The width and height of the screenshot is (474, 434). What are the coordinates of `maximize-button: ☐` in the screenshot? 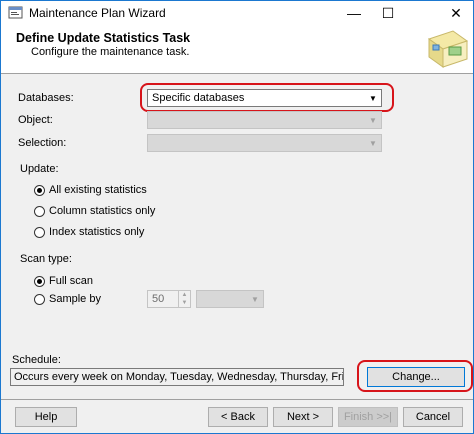 It's located at (388, 13).